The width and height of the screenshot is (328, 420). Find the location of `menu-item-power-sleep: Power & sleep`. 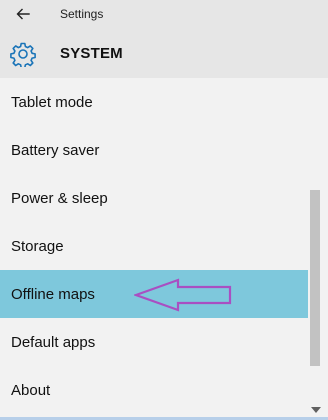

menu-item-power-sleep: Power & sleep is located at coordinates (154, 198).